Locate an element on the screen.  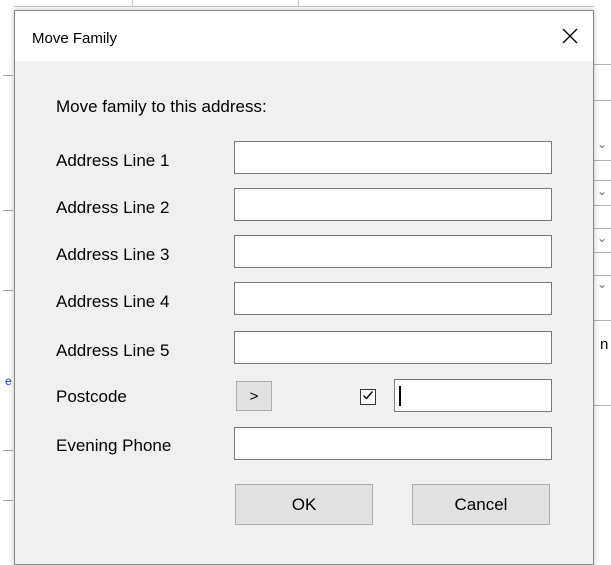
postcode-input is located at coordinates (473, 395).